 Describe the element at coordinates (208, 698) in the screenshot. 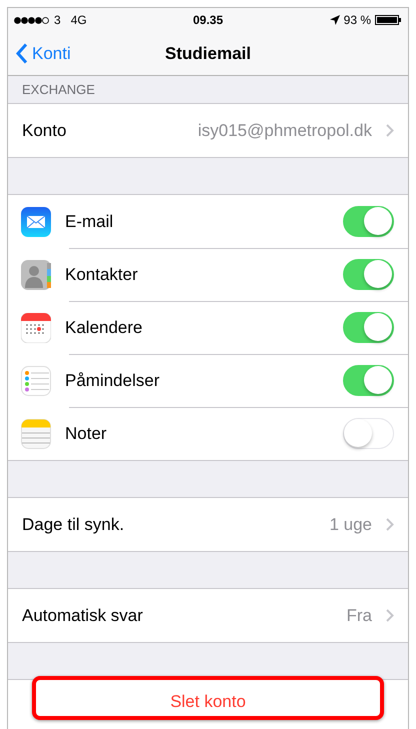

I see `delete-account-button: Slet konto` at that location.